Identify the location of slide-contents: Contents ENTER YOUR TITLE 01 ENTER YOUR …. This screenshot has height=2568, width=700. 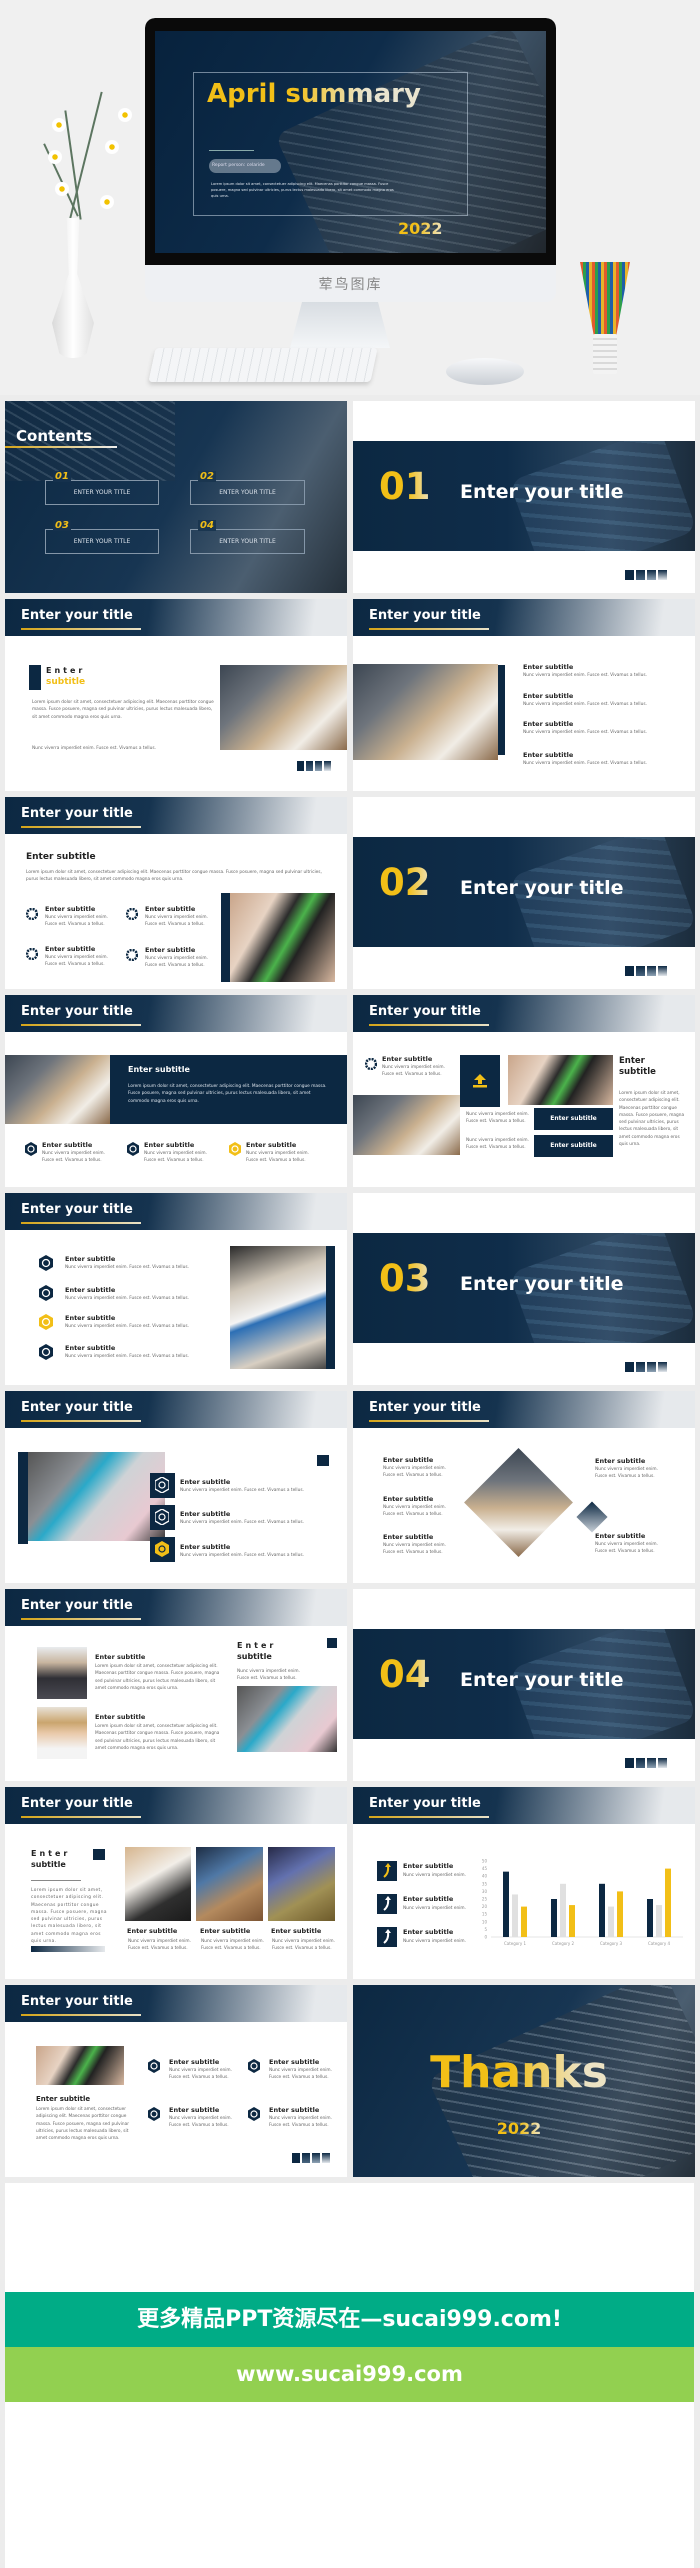
(176, 497).